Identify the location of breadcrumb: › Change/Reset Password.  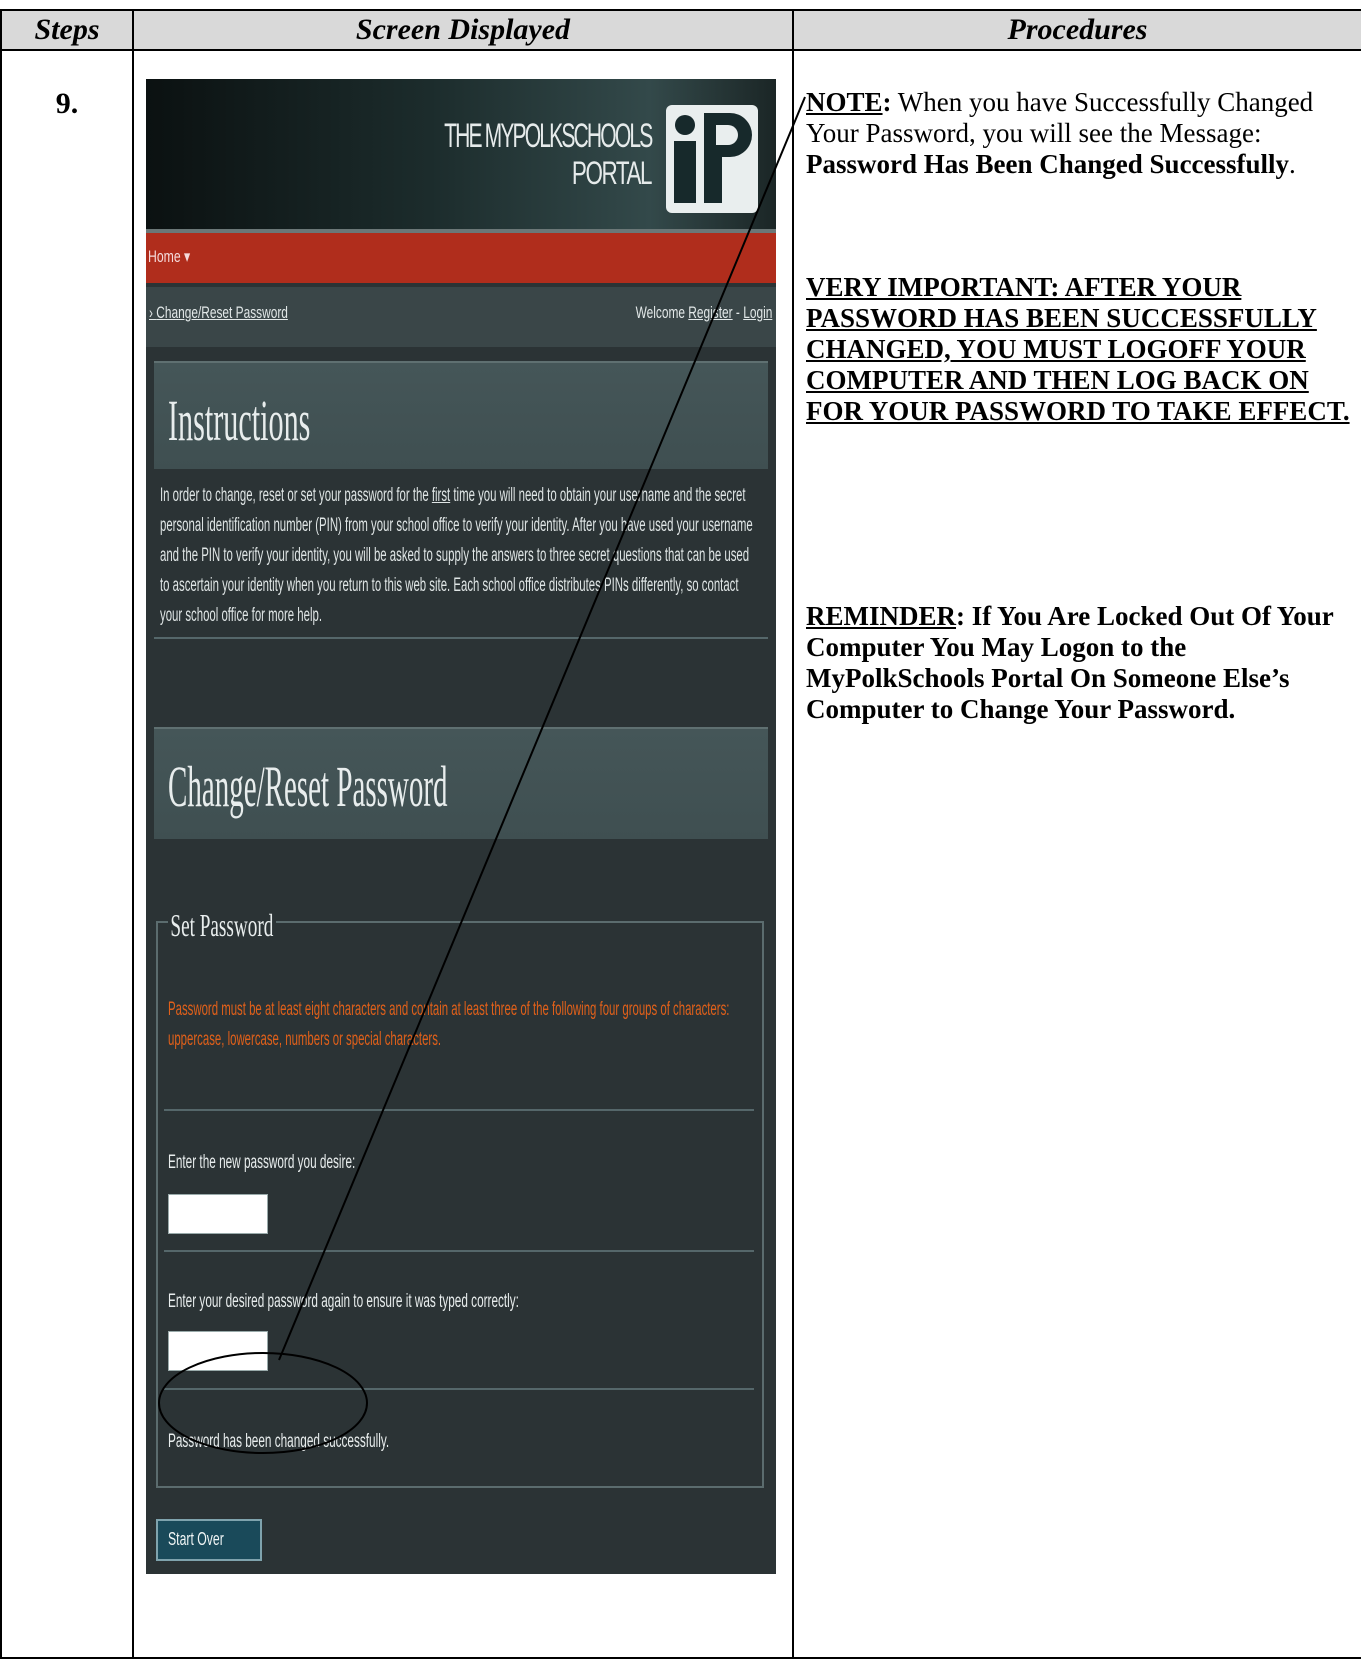
(218, 313).